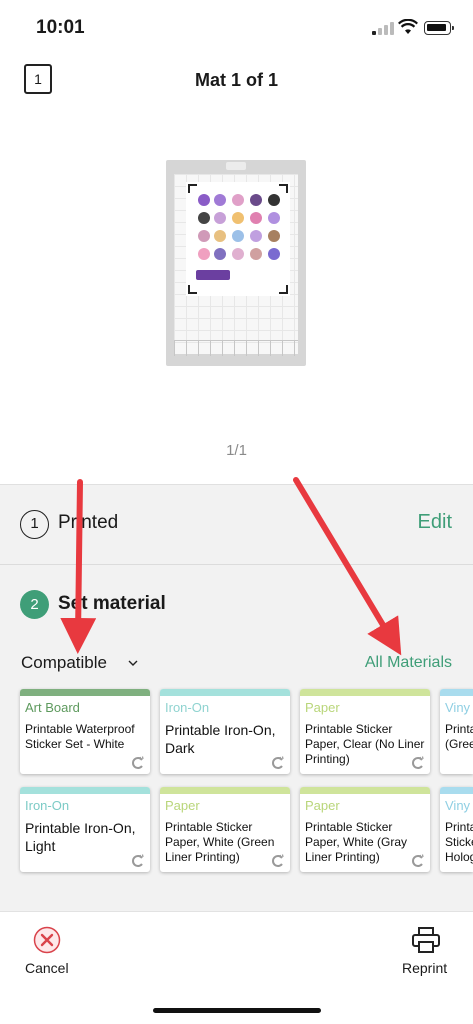 The width and height of the screenshot is (473, 1024). I want to click on material-card: Iron-On Printable Iron-On, Dark, so click(225, 731).